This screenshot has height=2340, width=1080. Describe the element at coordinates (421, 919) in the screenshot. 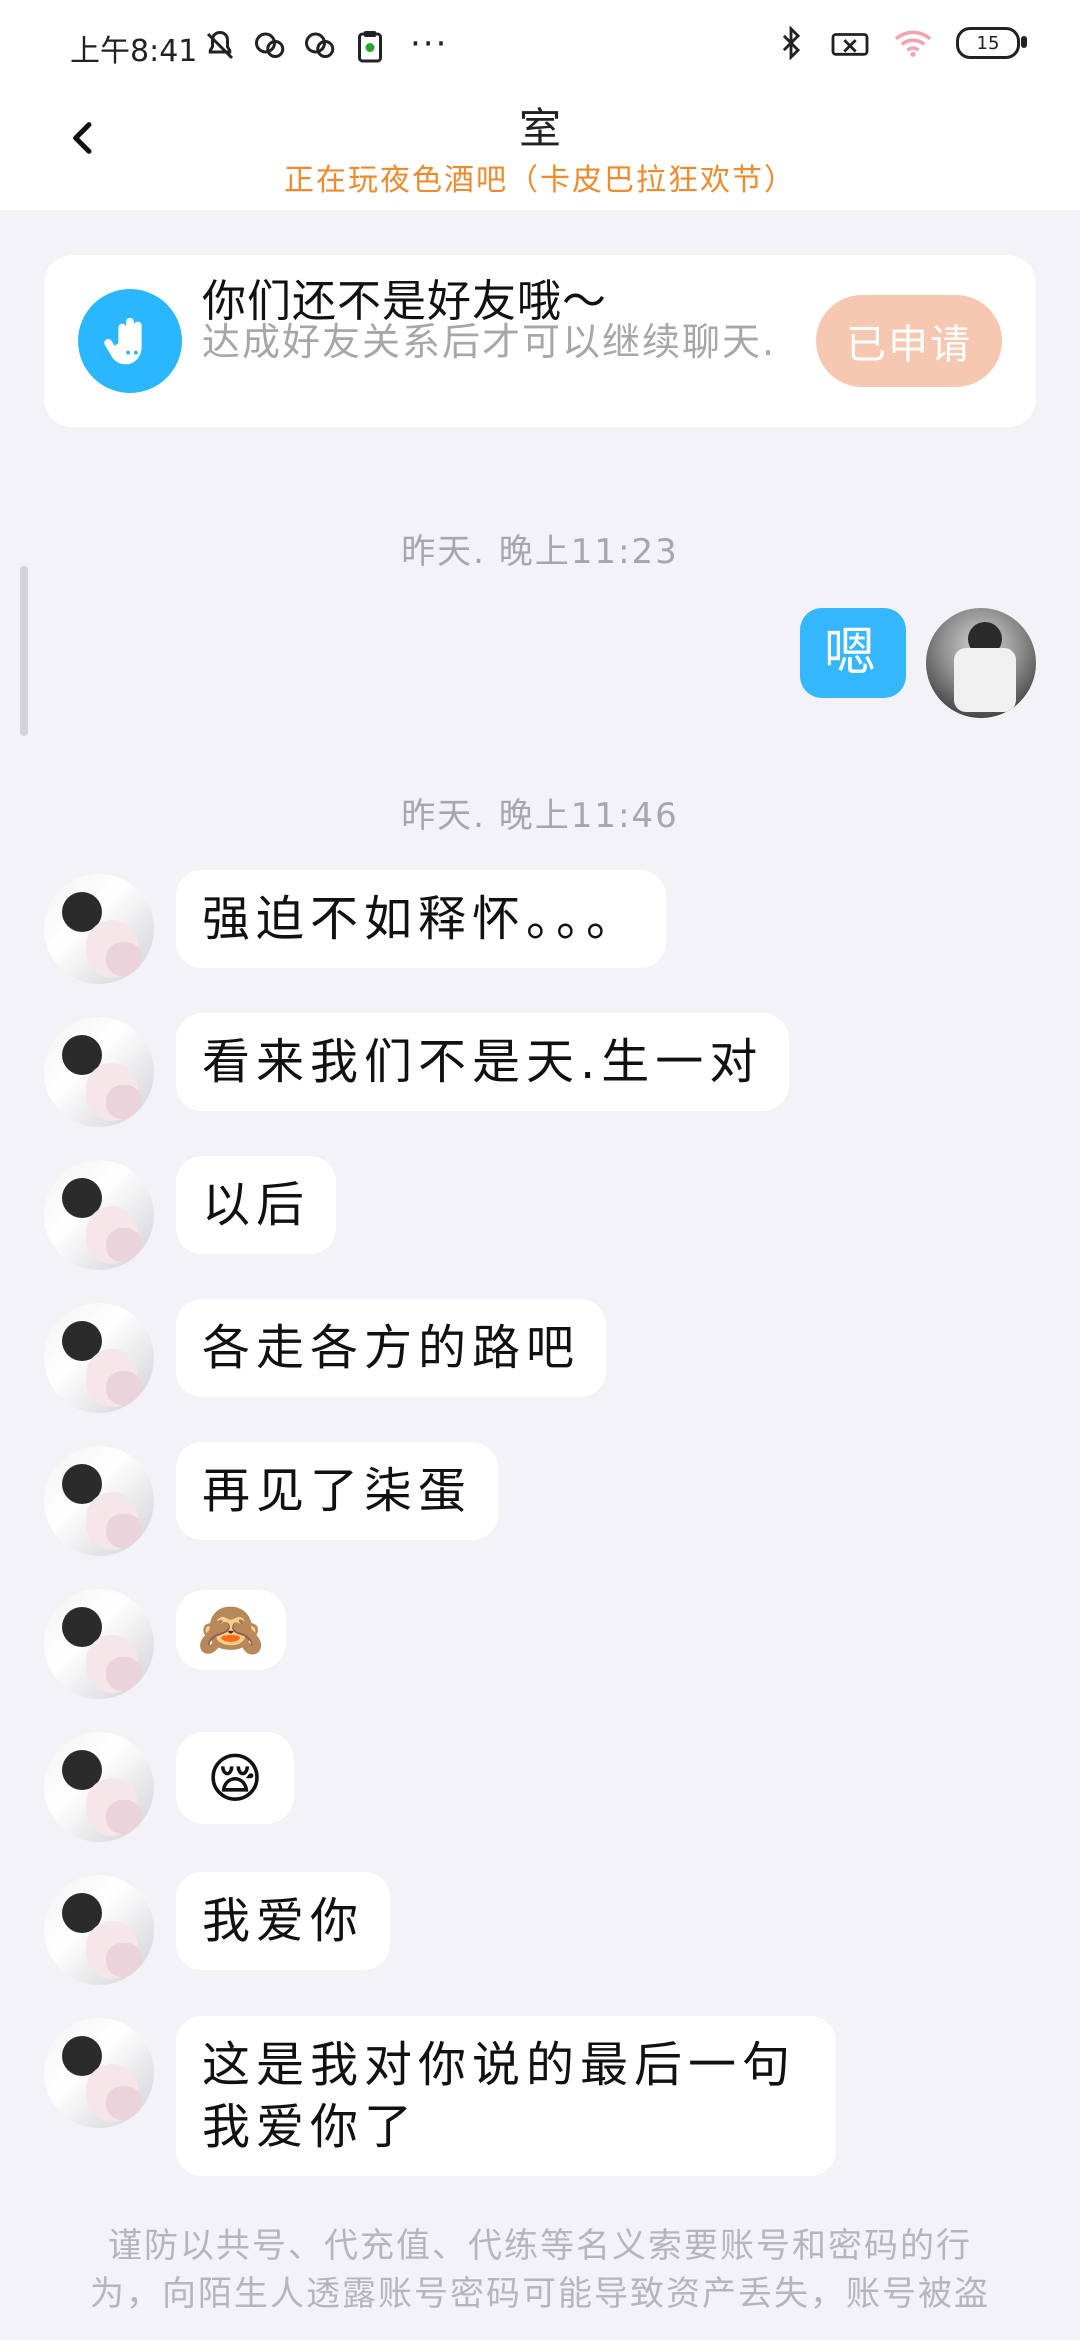

I see `message-bubble: 强迫不如释怀。。。` at that location.